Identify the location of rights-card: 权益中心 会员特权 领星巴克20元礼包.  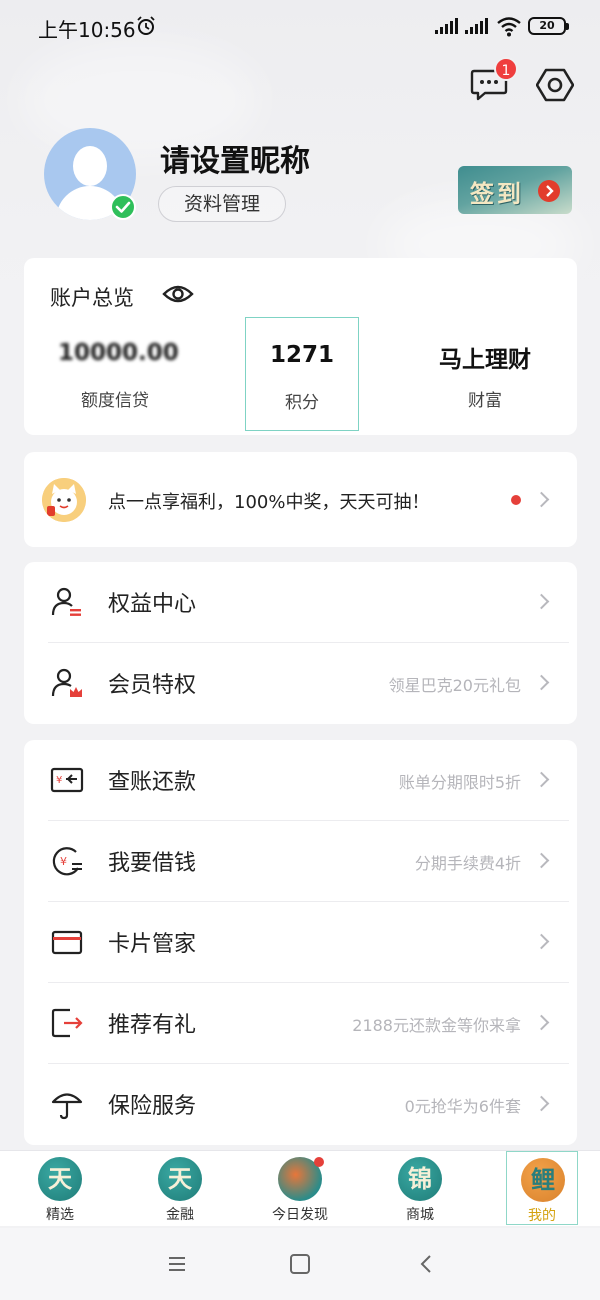
(300, 643).